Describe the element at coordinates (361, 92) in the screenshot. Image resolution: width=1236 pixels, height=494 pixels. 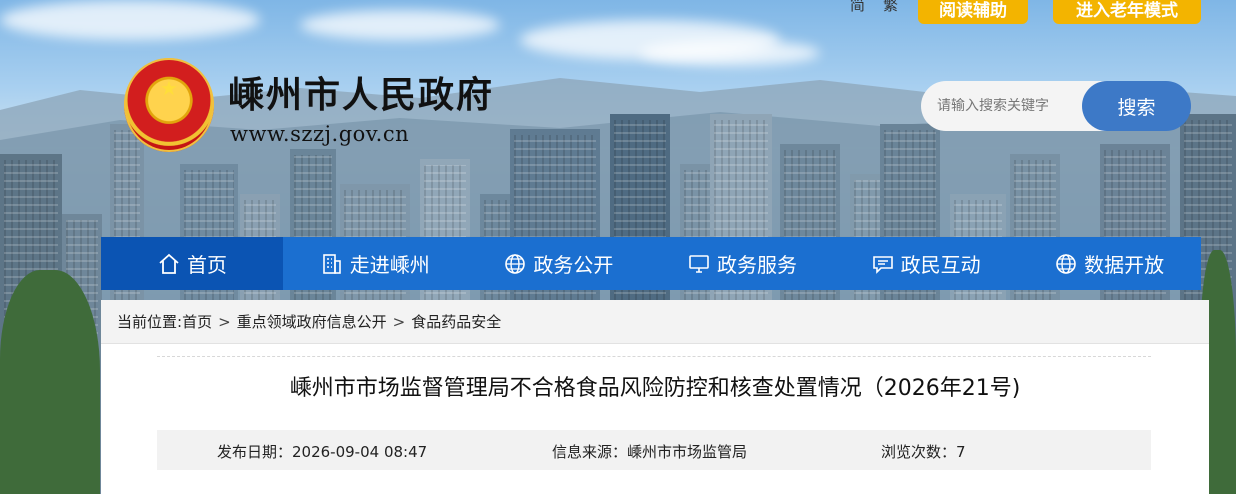
I see `site-title: 嵊州市人民政府` at that location.